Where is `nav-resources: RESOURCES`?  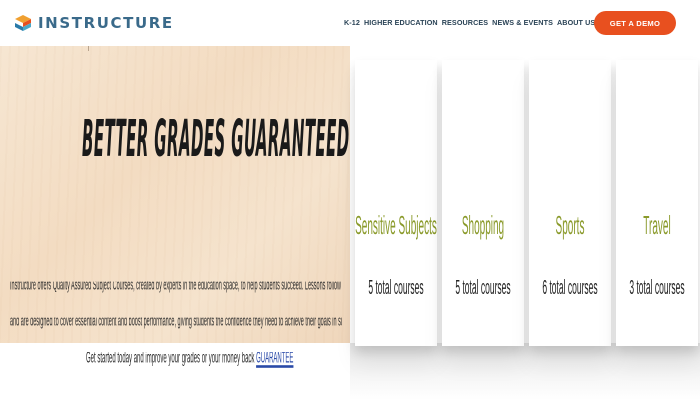
nav-resources: RESOURCES is located at coordinates (465, 22).